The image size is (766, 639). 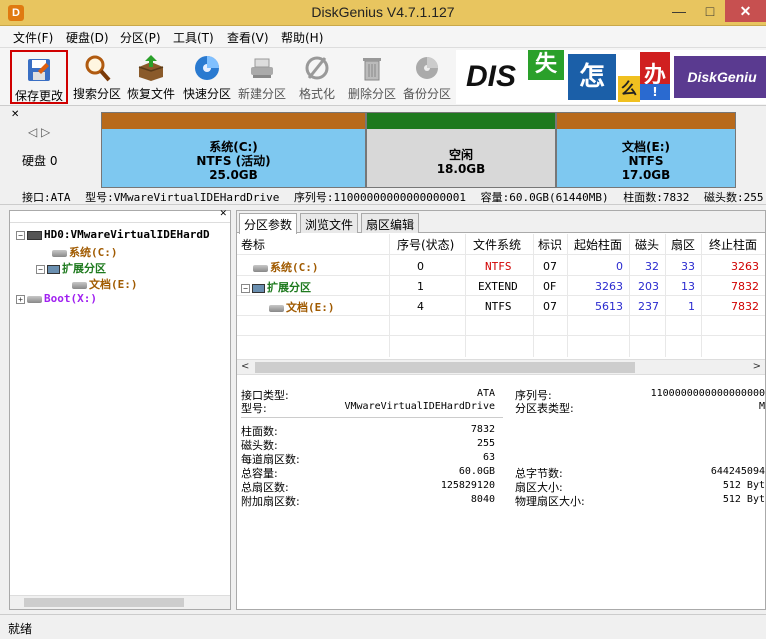 I want to click on extended-partition-icon, so click(x=53, y=269).